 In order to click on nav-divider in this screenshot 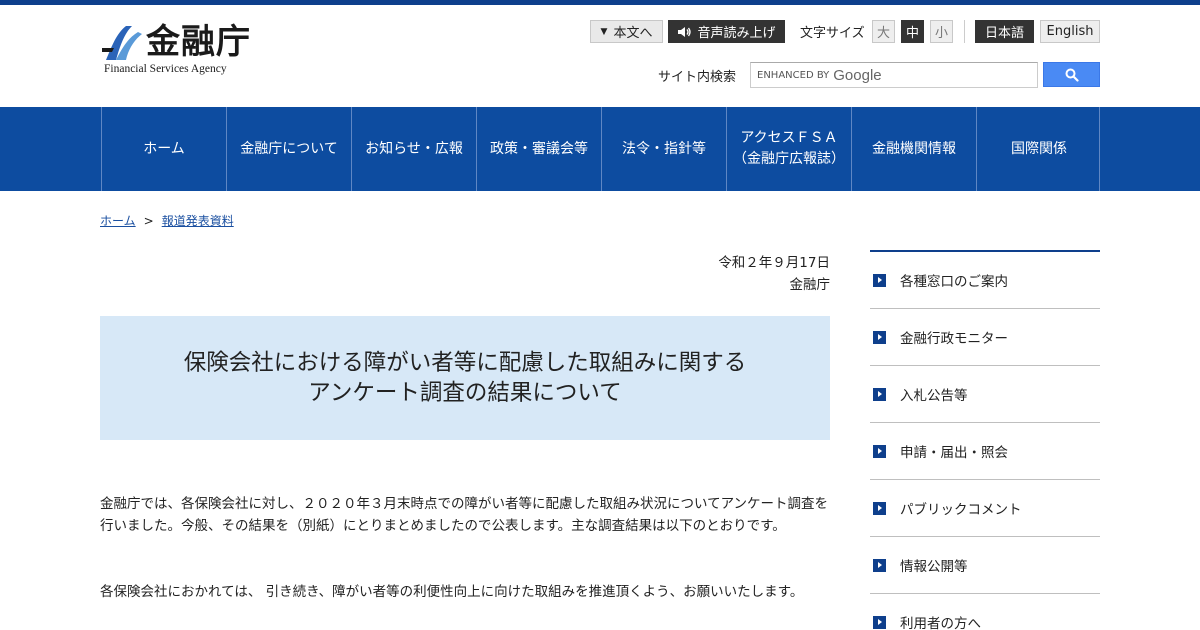, I will do `click(1099, 149)`.